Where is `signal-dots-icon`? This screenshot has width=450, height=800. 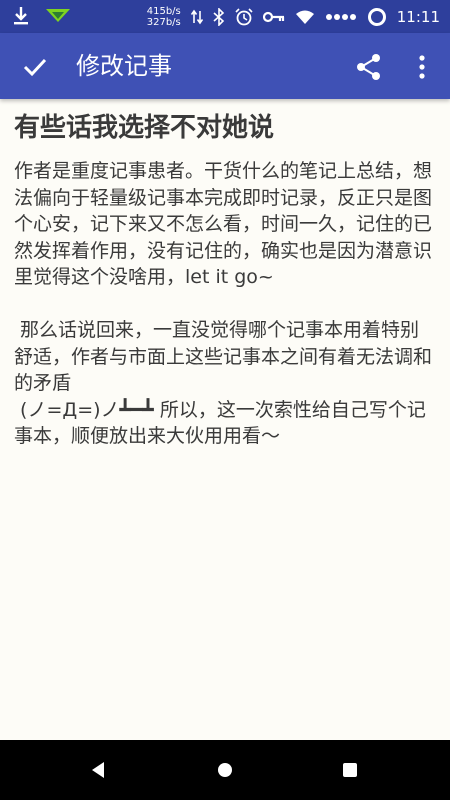 signal-dots-icon is located at coordinates (340, 16).